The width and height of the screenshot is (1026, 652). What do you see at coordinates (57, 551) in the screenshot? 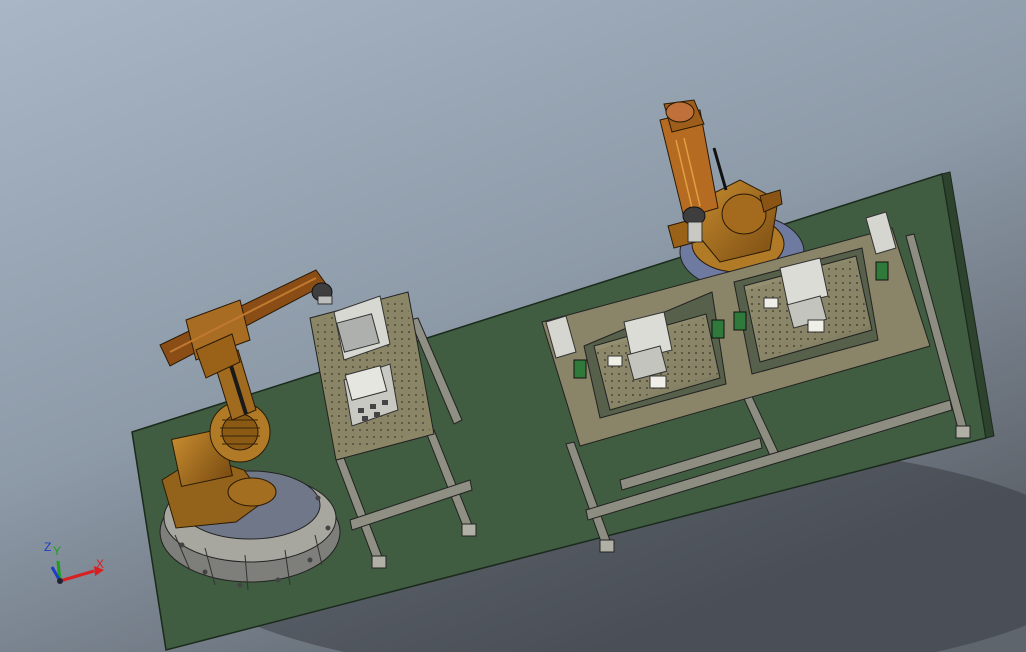
I see `triad-y-label: Y` at bounding box center [57, 551].